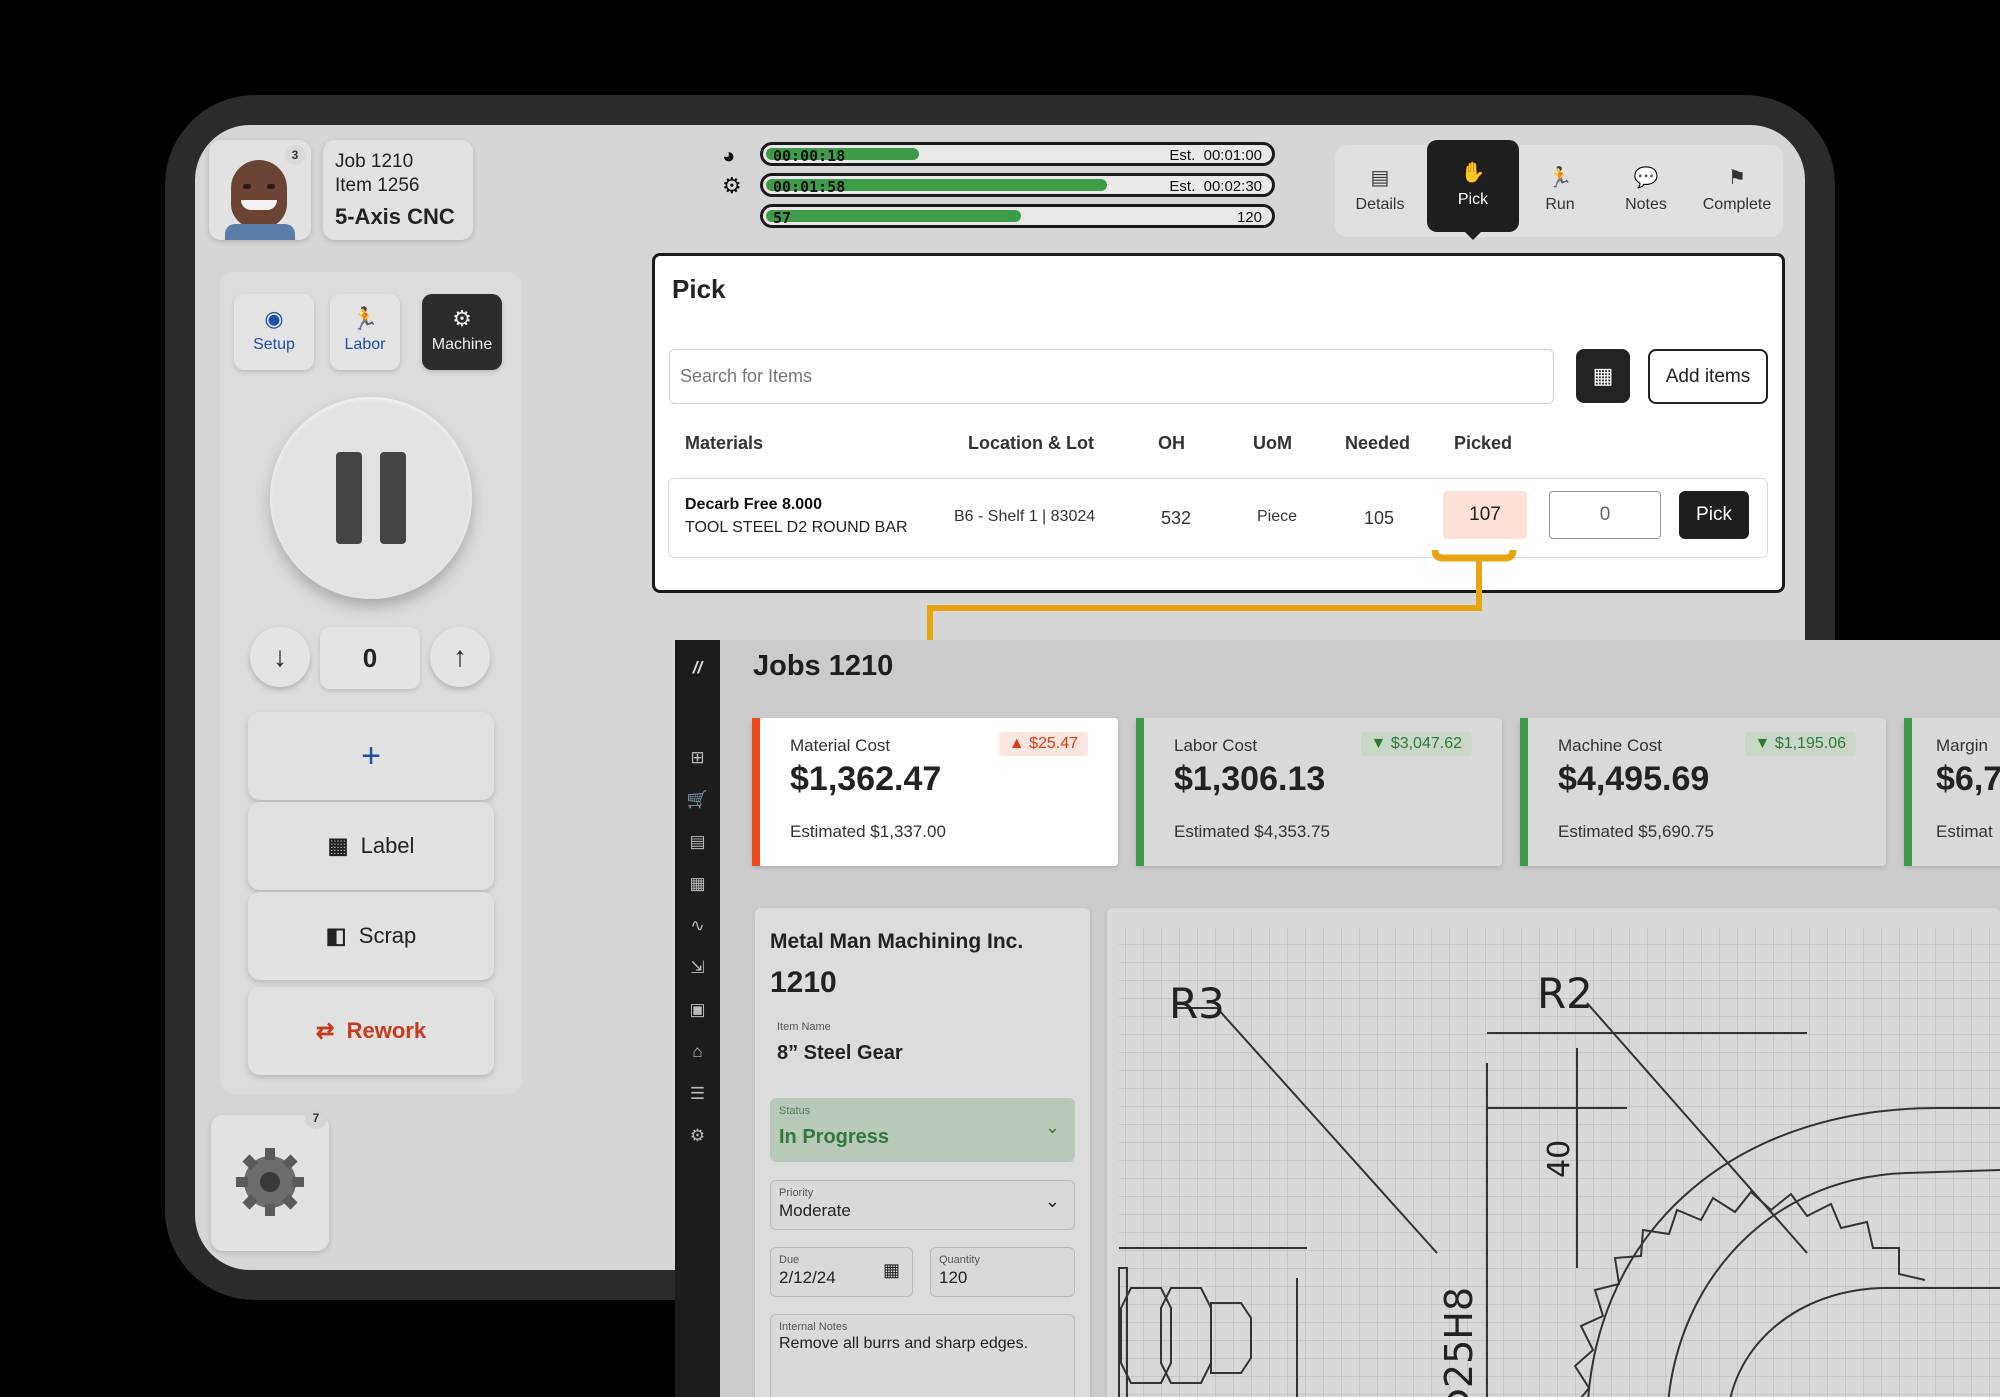 The width and height of the screenshot is (2000, 1397). I want to click on swap-icon: ⇄, so click(325, 1030).